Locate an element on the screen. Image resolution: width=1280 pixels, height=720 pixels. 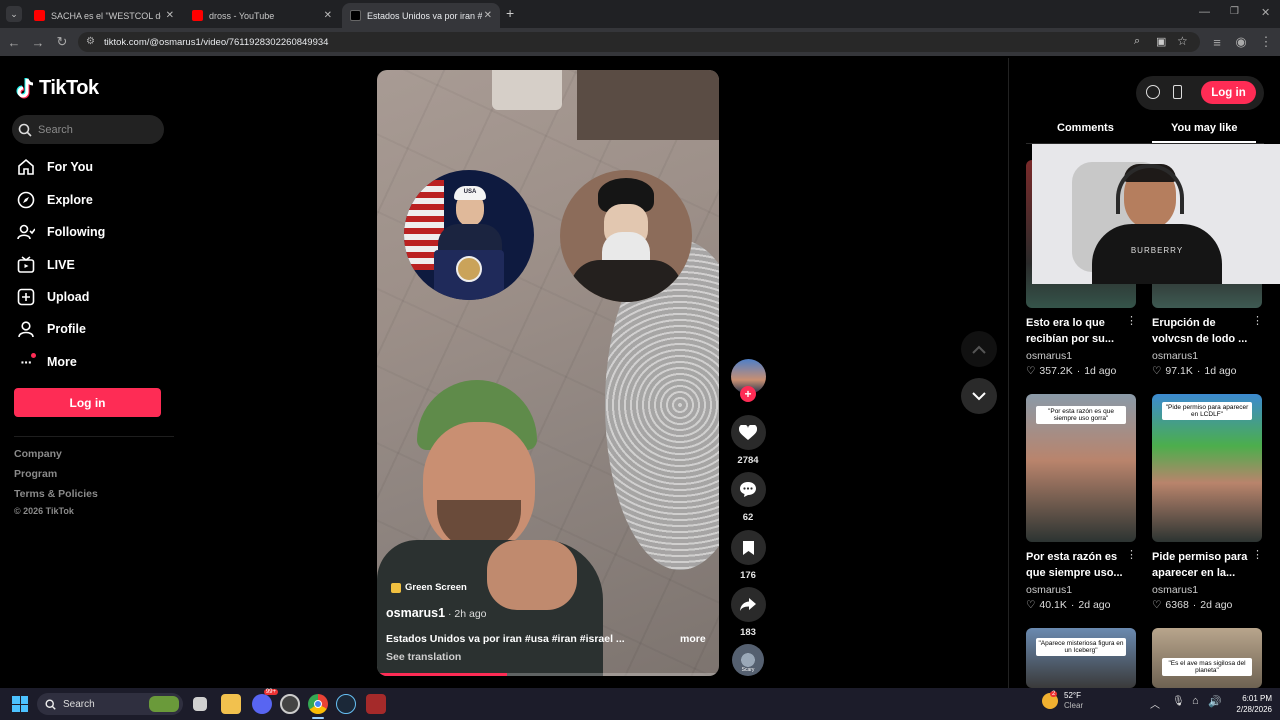
install-app-icon: ▣ is located at coordinates (1161, 41).